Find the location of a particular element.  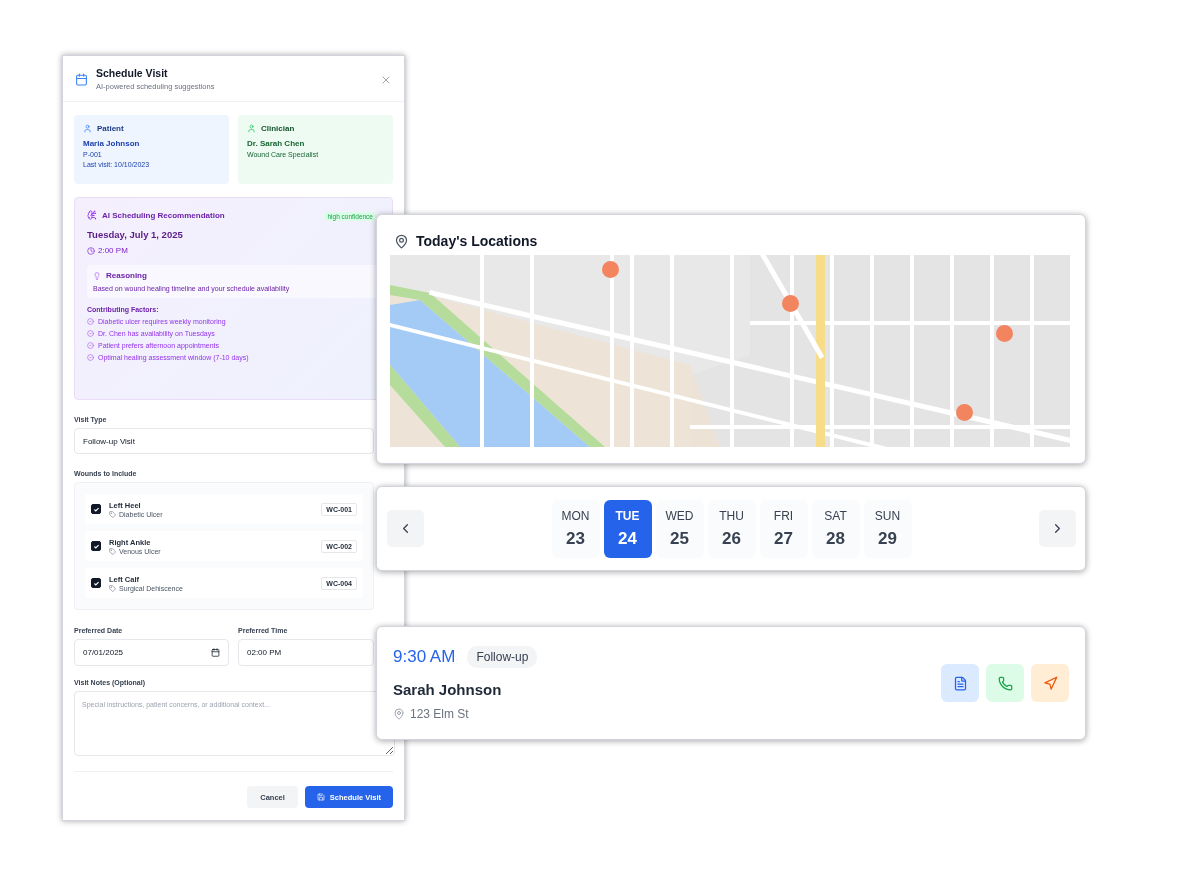

phone-button is located at coordinates (1005, 683).